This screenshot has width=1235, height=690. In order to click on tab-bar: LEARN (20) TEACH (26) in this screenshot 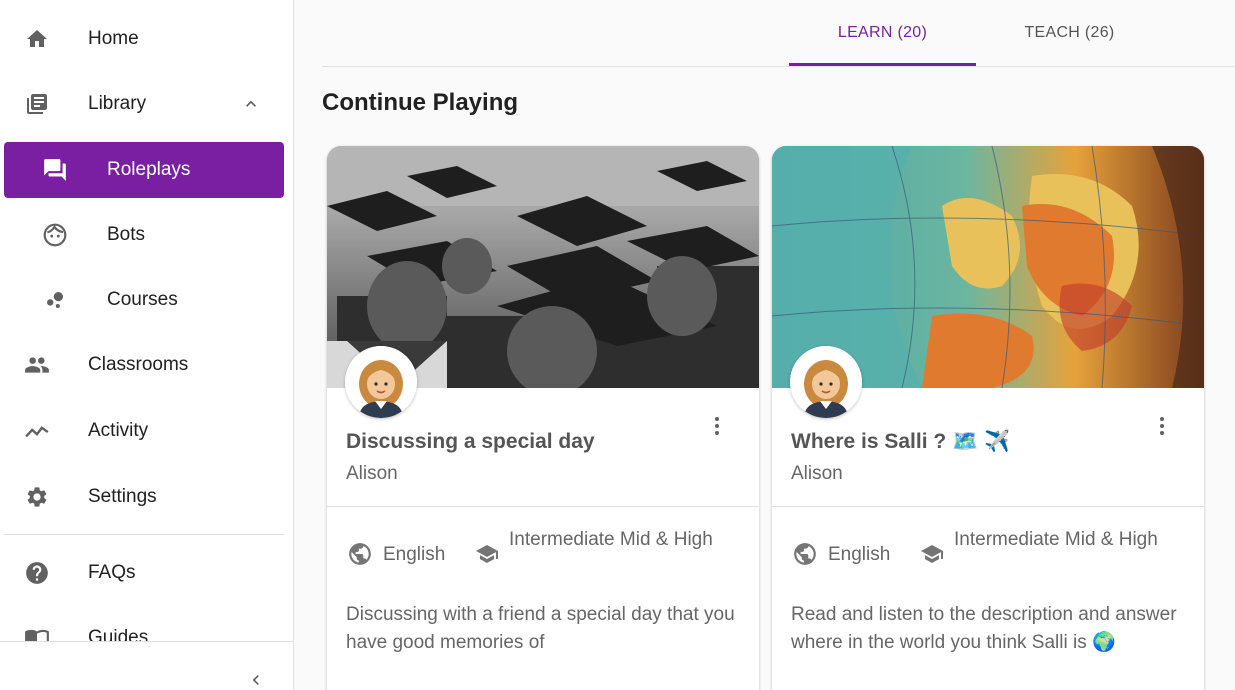, I will do `click(778, 33)`.